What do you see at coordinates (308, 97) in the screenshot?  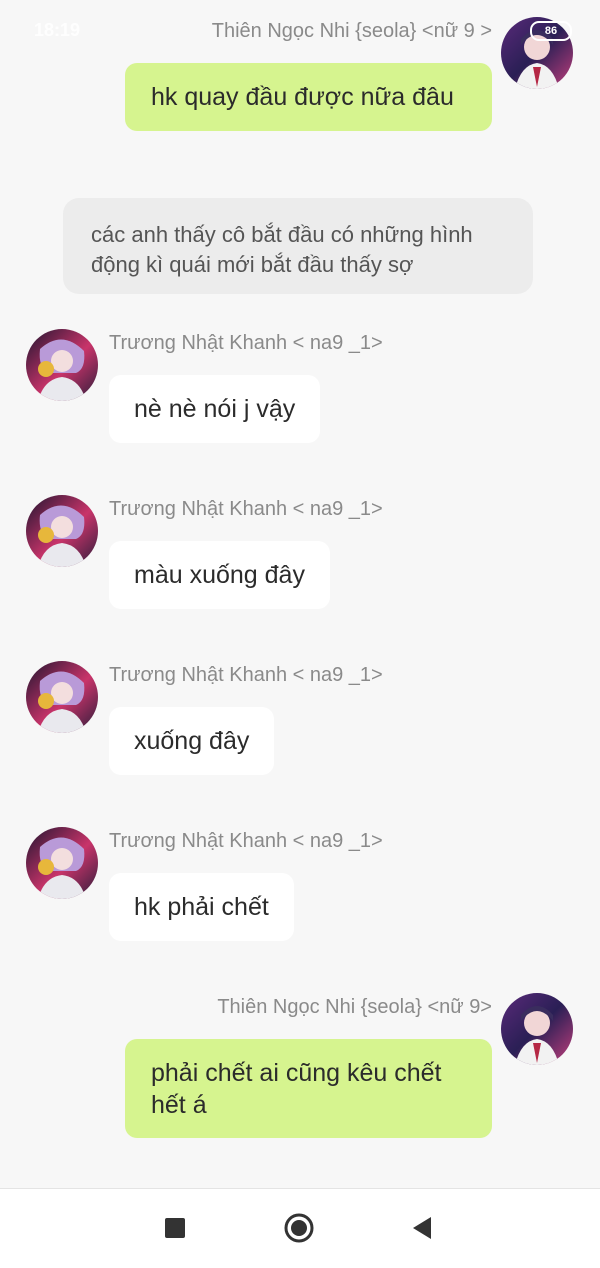 I see `message-bubble: hk quay đầu được nữa đâu` at bounding box center [308, 97].